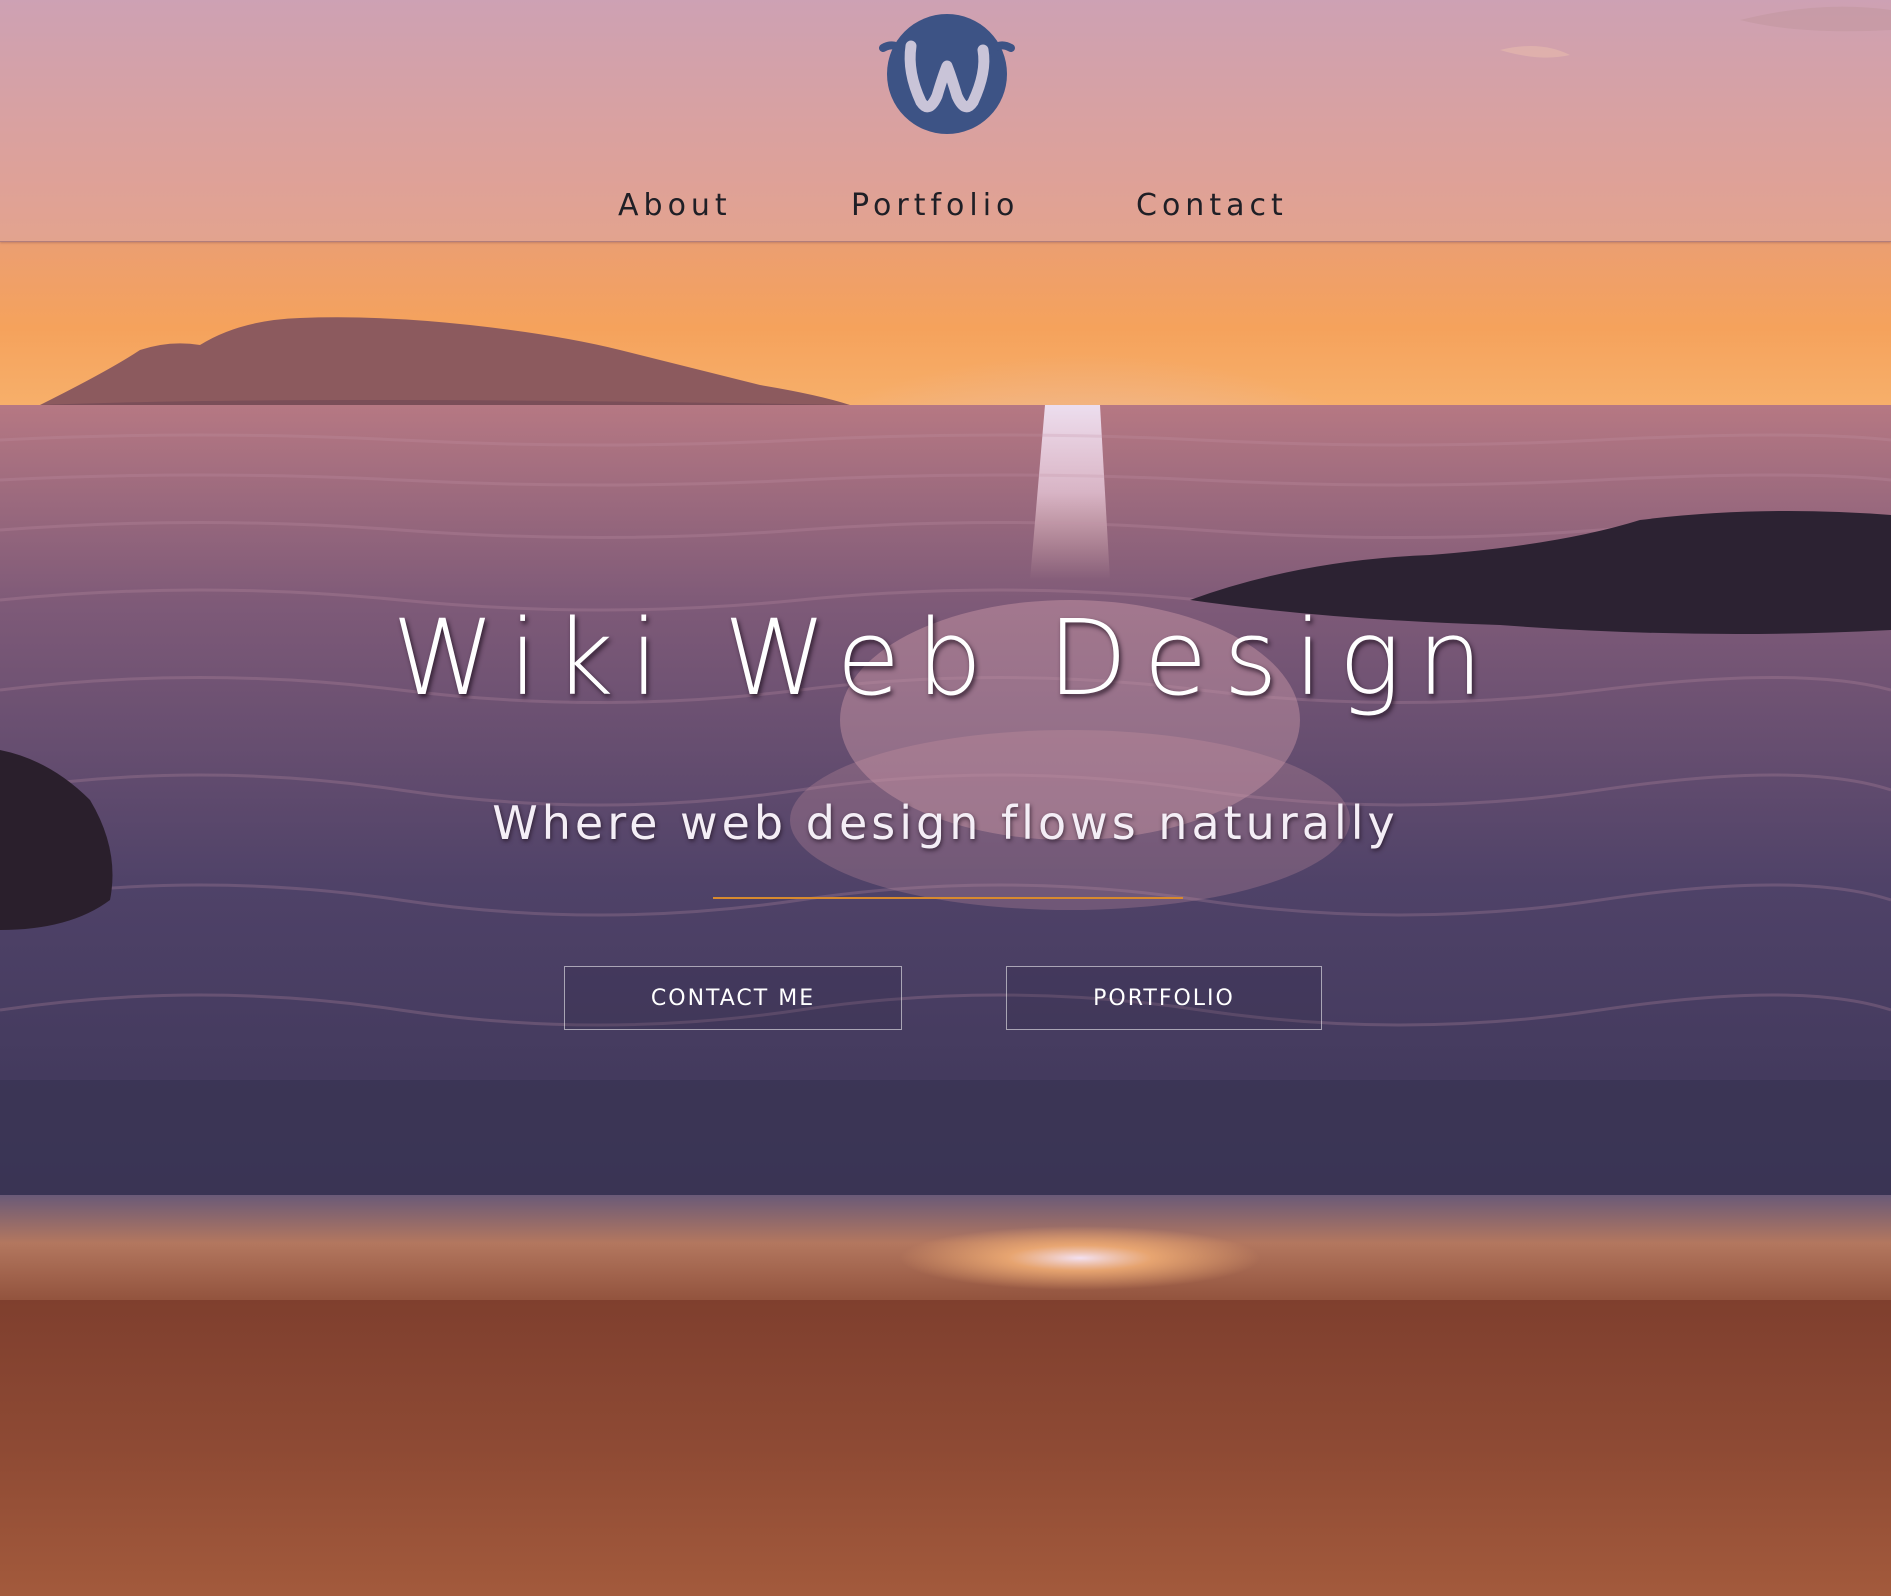 The image size is (1891, 1596). Describe the element at coordinates (945, 823) in the screenshot. I see `hero-subtitle: Where web design flows naturally` at that location.